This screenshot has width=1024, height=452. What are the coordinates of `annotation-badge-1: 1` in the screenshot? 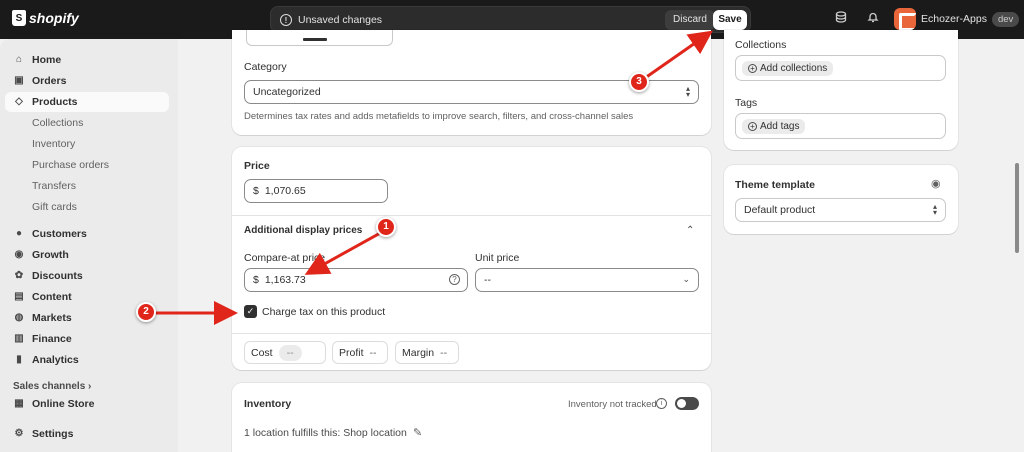 It's located at (386, 227).